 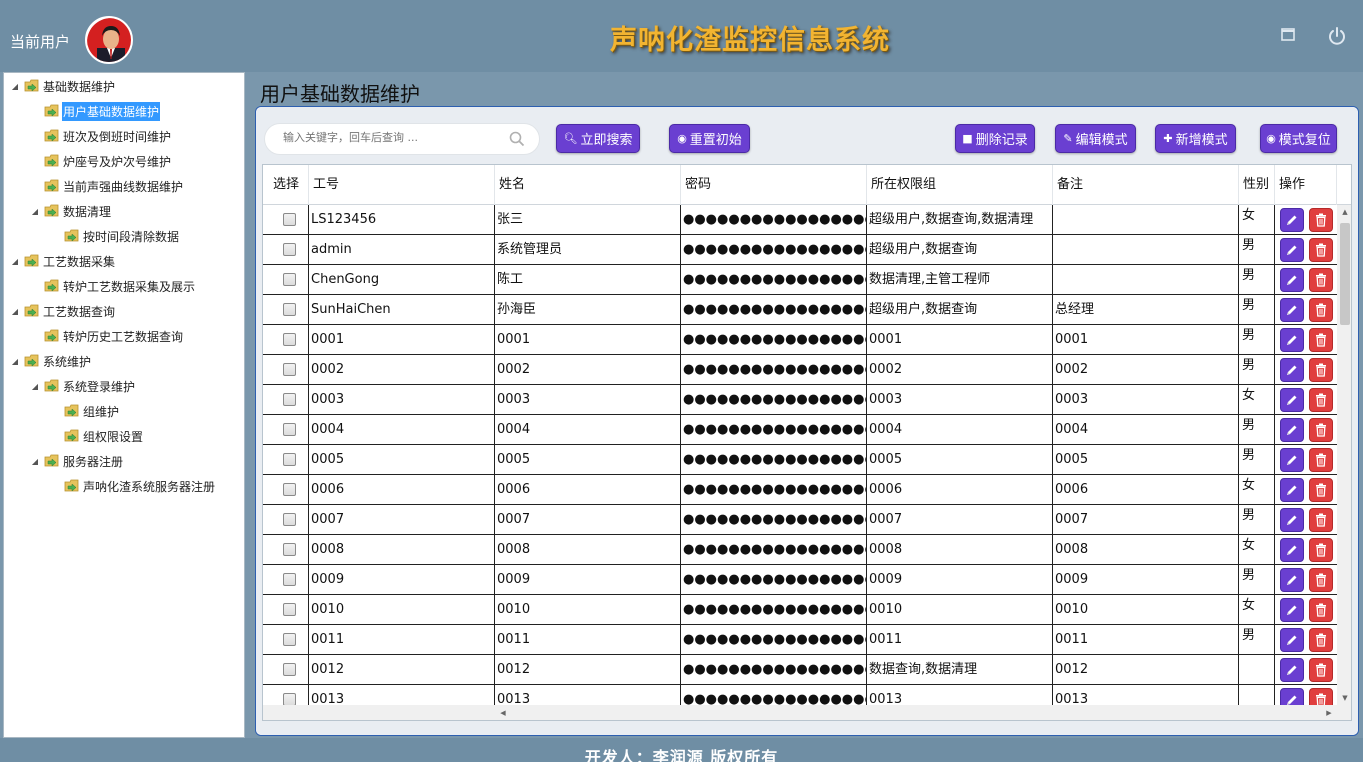 I want to click on table-row: 00010001●●●●●●●●●●●●●●●●●●●●00010001男, so click(x=800, y=340).